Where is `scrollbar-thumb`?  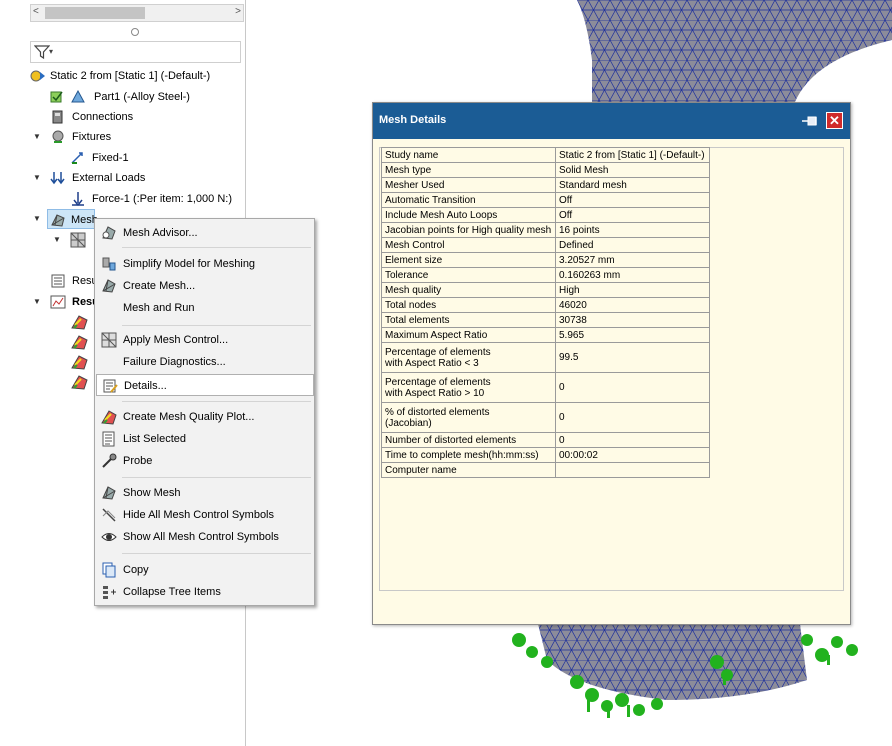
scrollbar-thumb is located at coordinates (95, 13).